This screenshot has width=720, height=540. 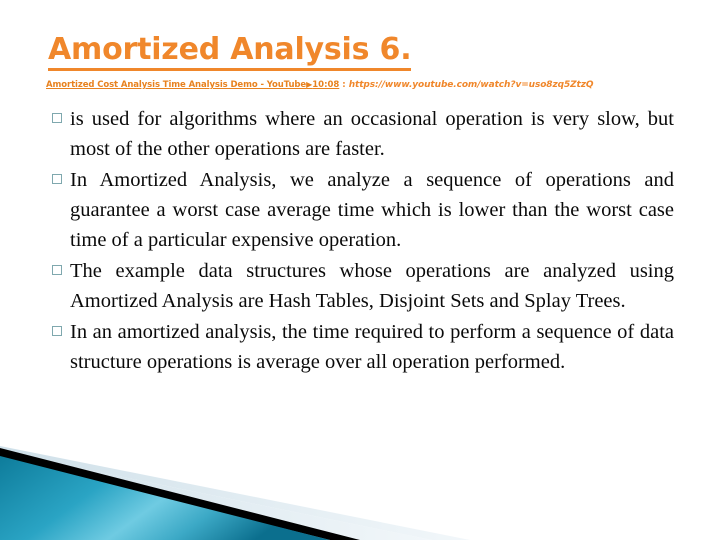 I want to click on title-block: Amortized Analysis 6., so click(x=368, y=52).